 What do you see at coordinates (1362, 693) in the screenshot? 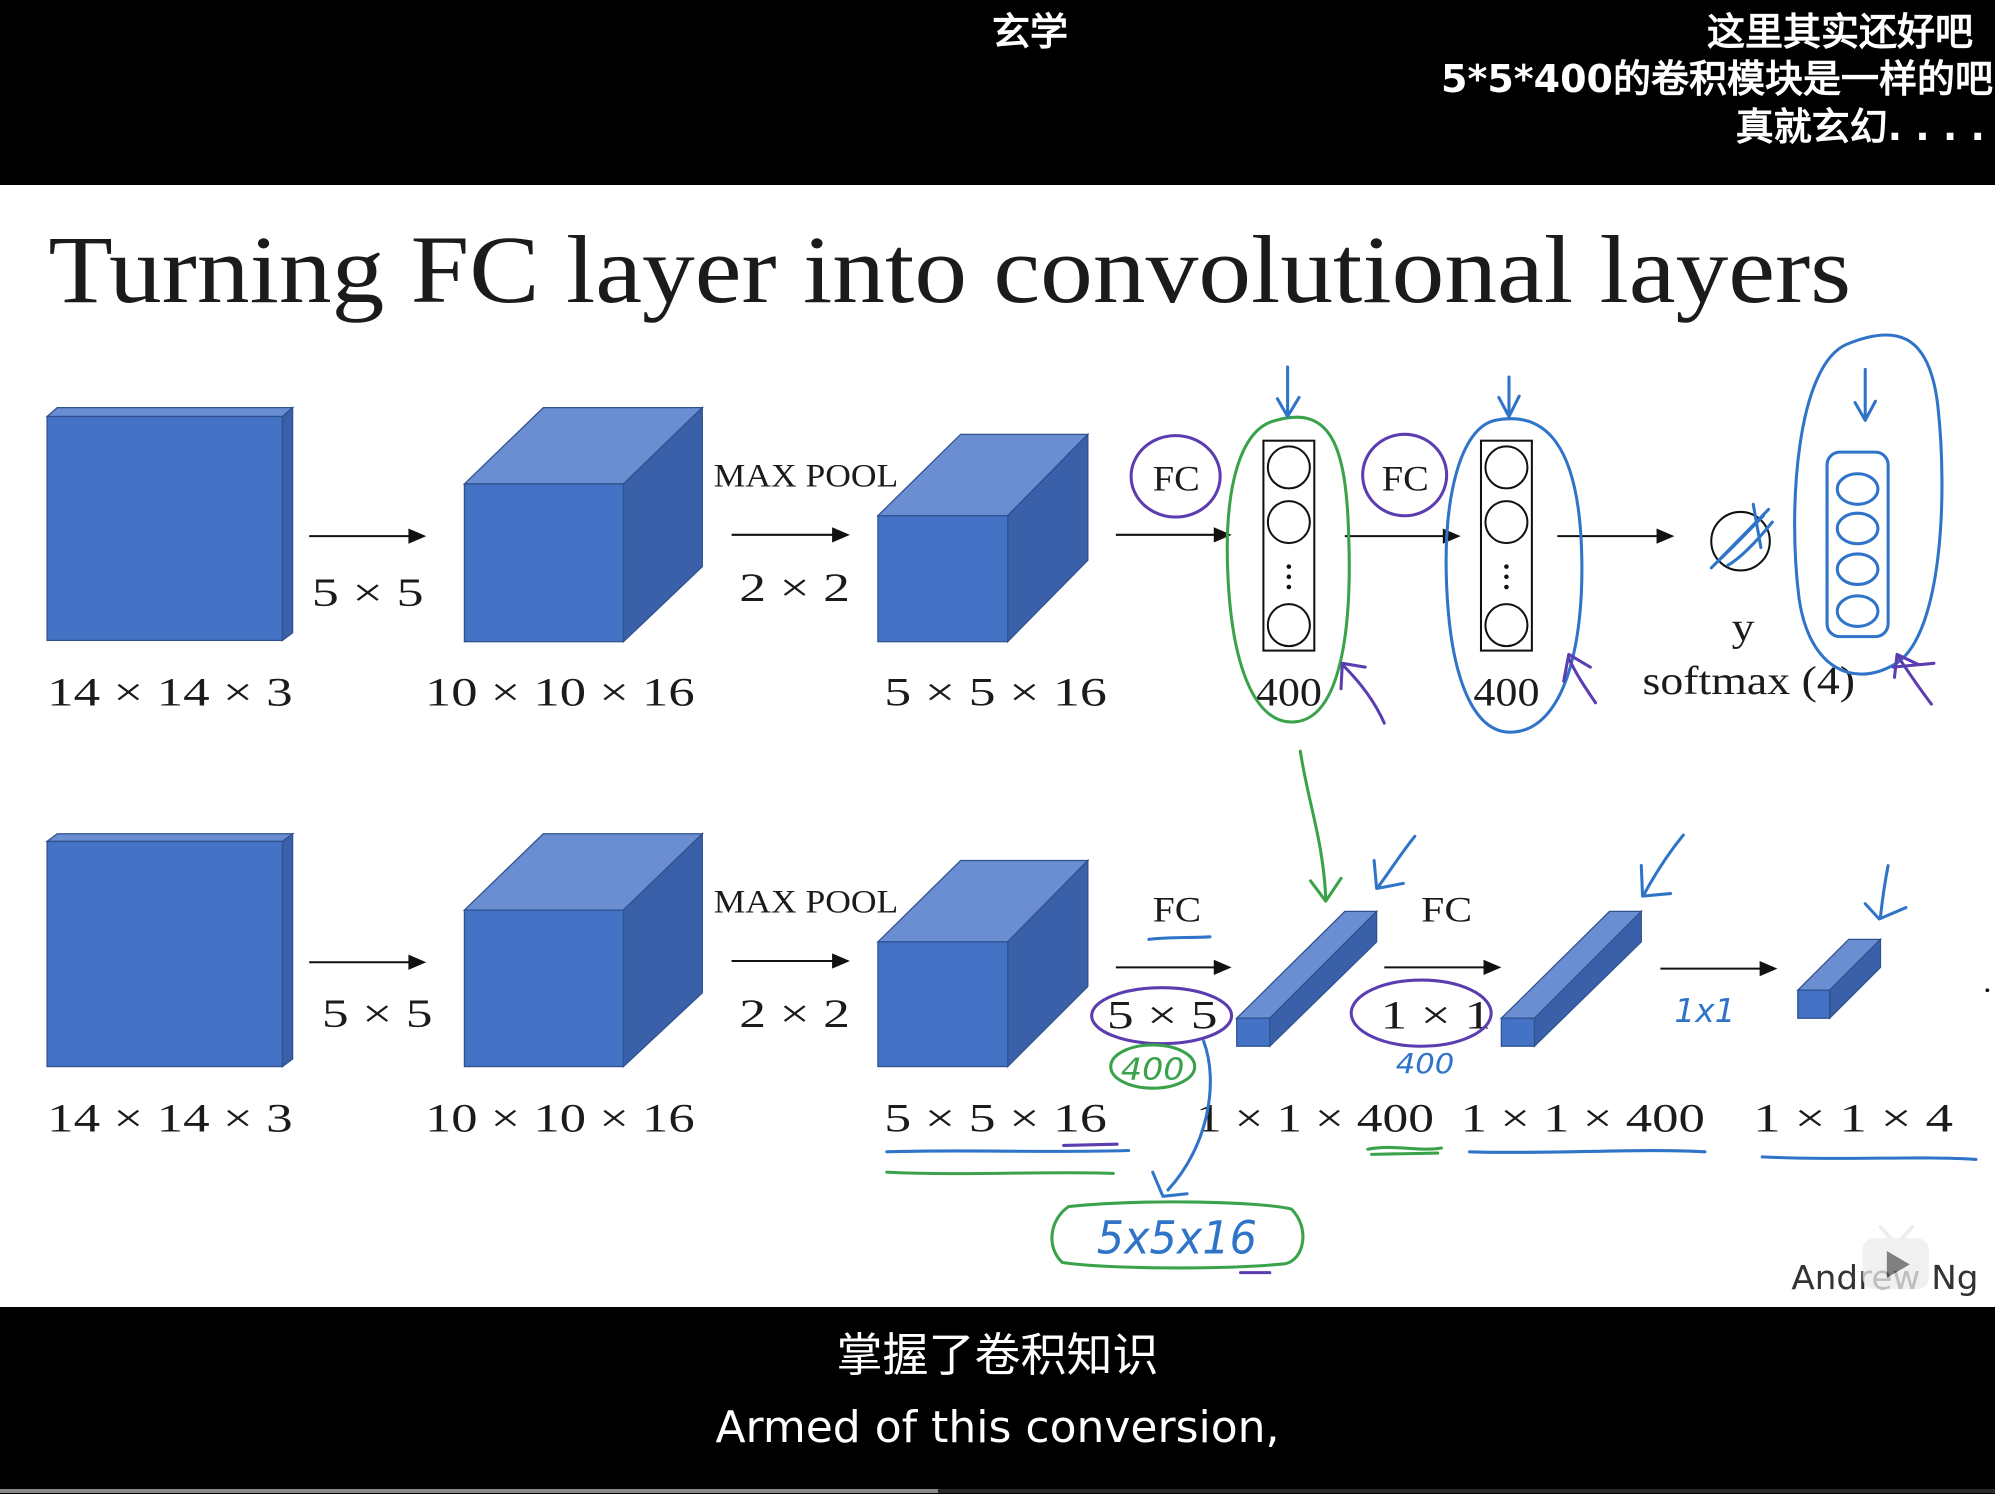
I see `fc1-up-arrow-mark` at bounding box center [1362, 693].